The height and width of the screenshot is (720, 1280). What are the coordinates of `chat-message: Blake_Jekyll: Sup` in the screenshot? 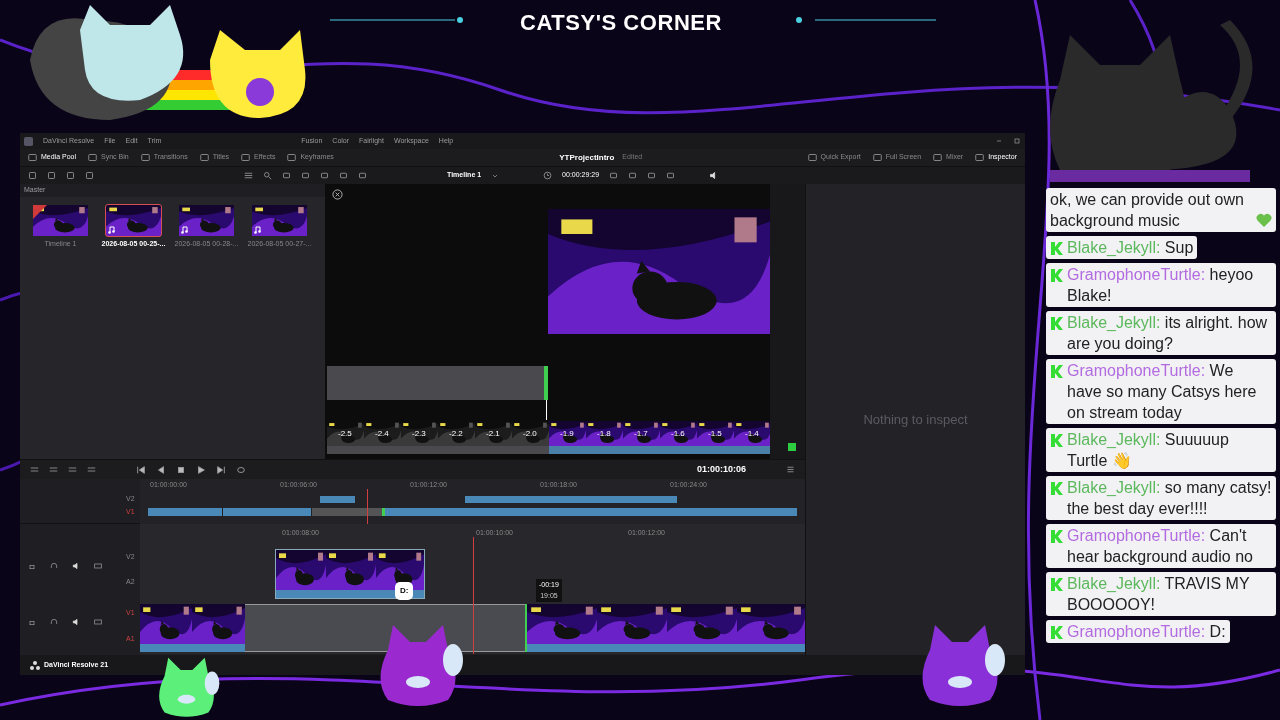 It's located at (1130, 248).